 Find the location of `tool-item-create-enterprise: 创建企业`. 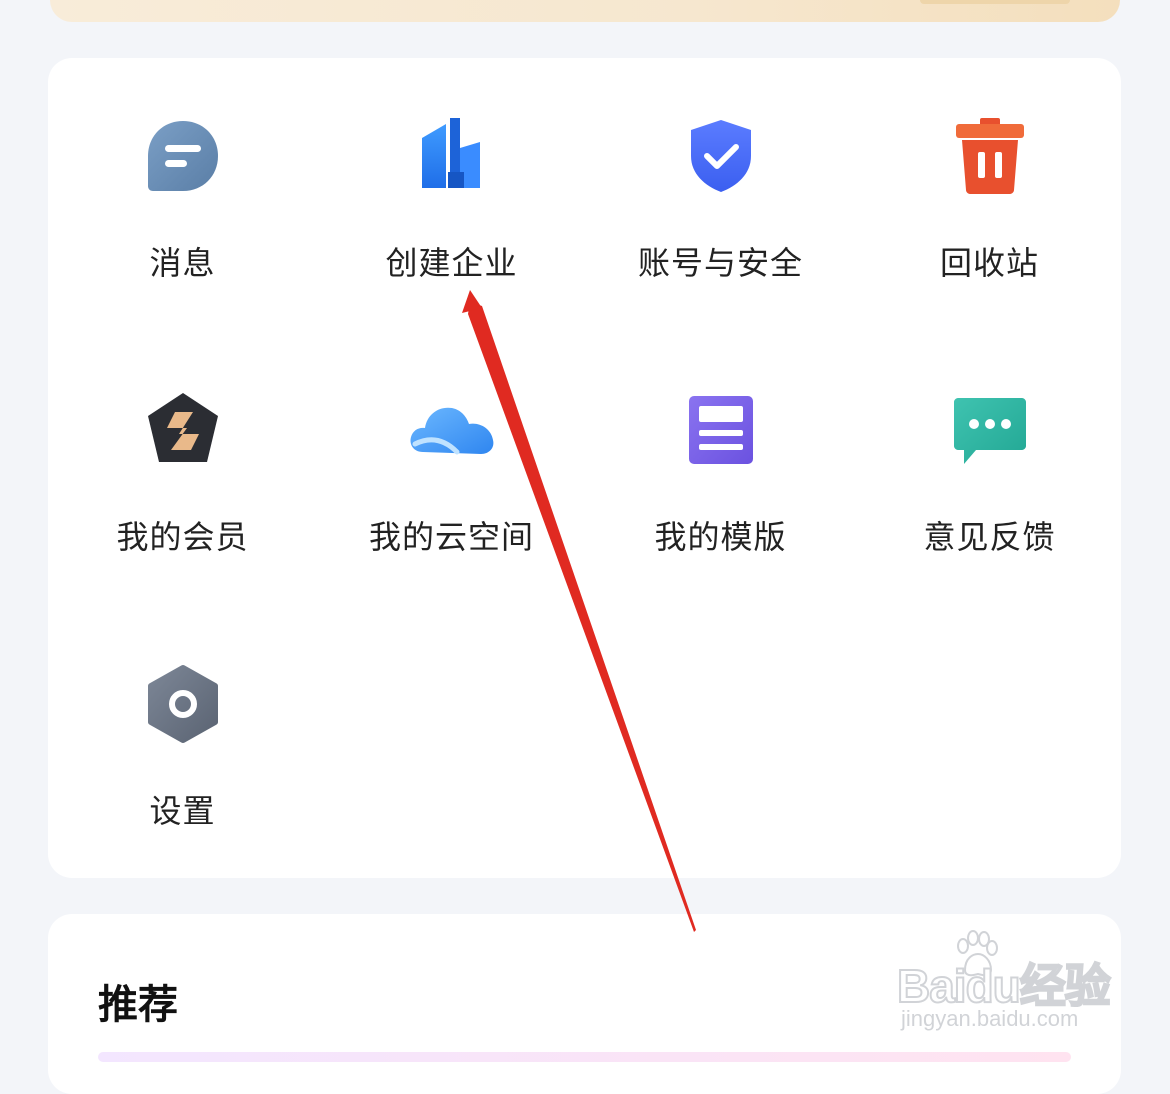

tool-item-create-enterprise: 创建企业 is located at coordinates (451, 173).